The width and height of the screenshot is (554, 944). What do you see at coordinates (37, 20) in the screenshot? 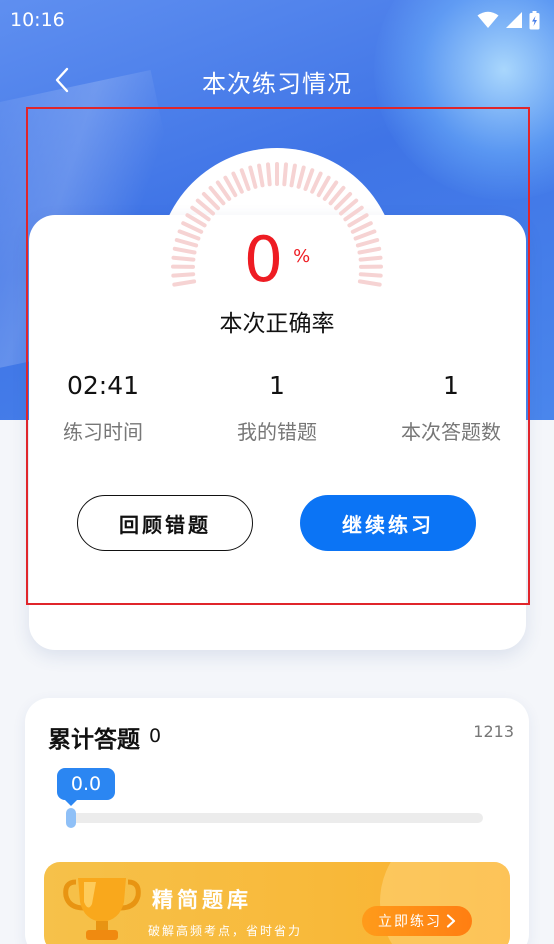
I see `status-time: 10:16` at bounding box center [37, 20].